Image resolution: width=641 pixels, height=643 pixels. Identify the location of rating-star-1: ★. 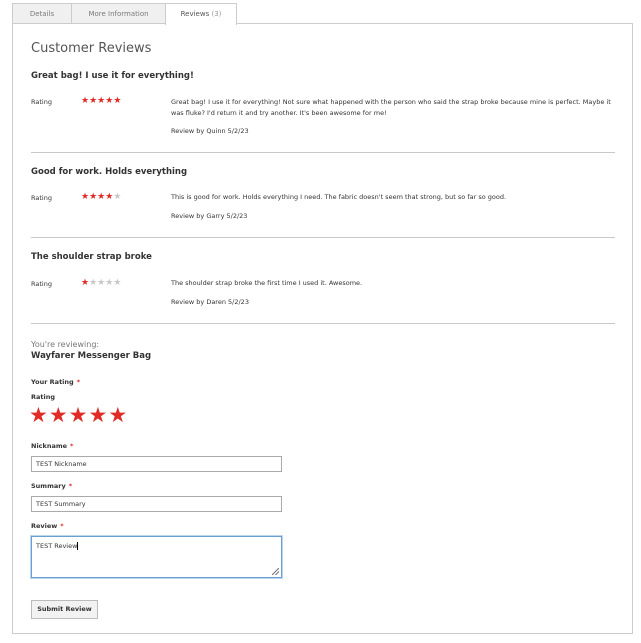
(39, 415).